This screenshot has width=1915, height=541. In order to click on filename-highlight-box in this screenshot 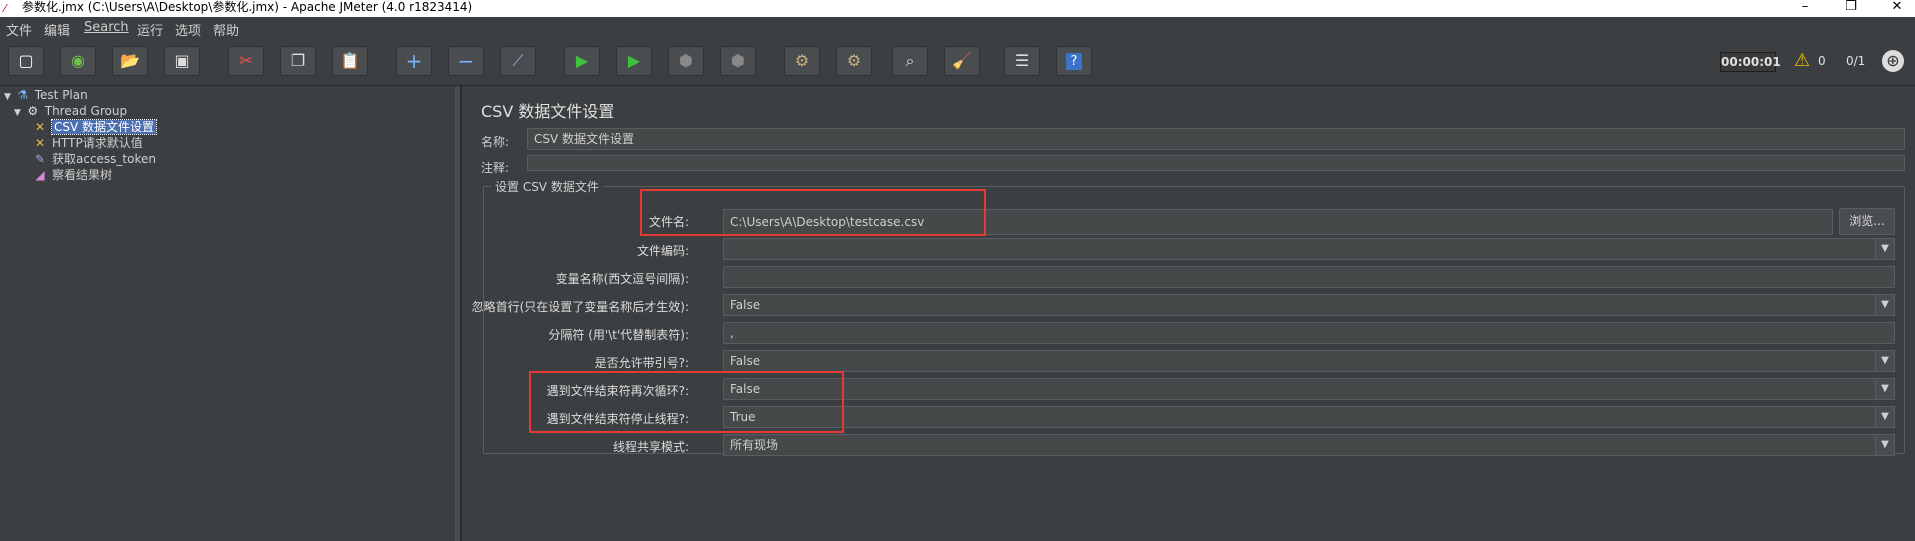, I will do `click(813, 212)`.